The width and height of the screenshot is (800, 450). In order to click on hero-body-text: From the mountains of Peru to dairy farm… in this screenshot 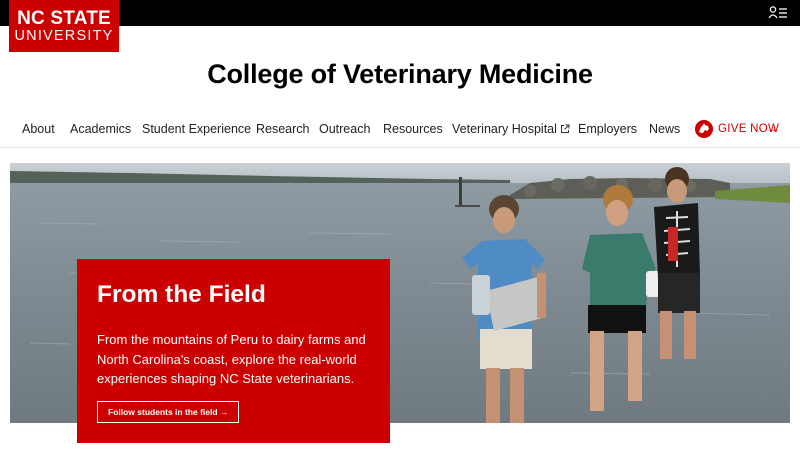, I will do `click(231, 359)`.